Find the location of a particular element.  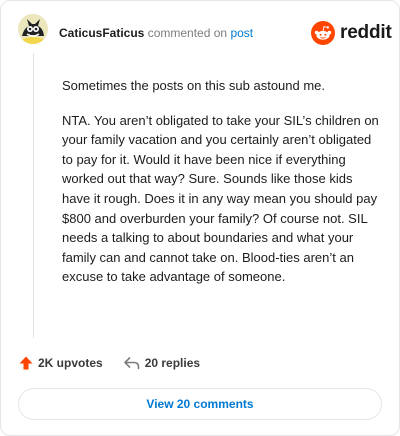

reddit-logo: reddit is located at coordinates (351, 33).